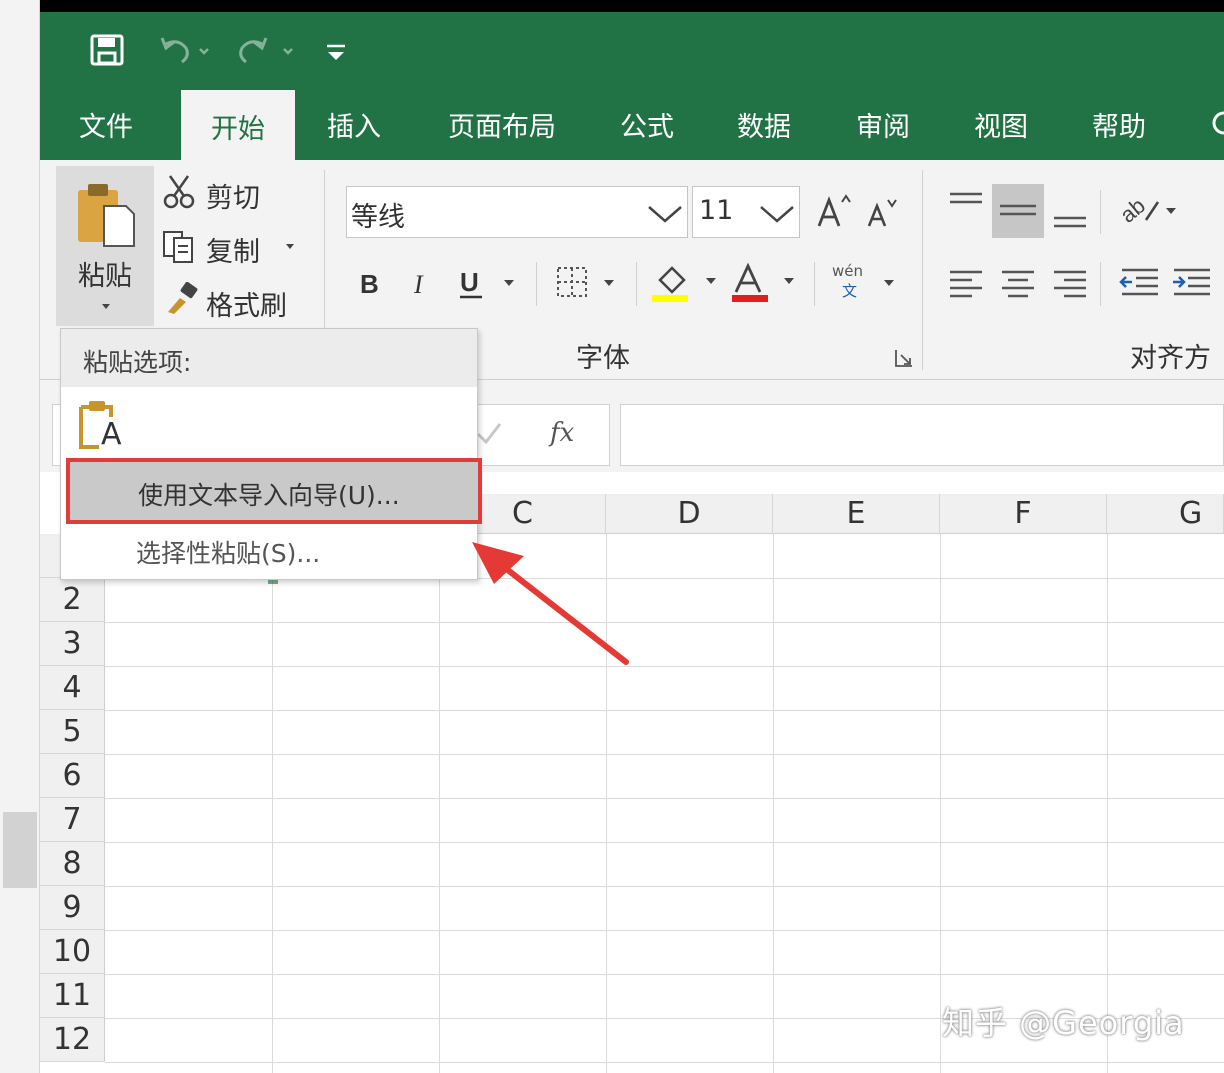 The width and height of the screenshot is (1224, 1073). Describe the element at coordinates (904, 358) in the screenshot. I see `dialog-launcher-icon` at that location.